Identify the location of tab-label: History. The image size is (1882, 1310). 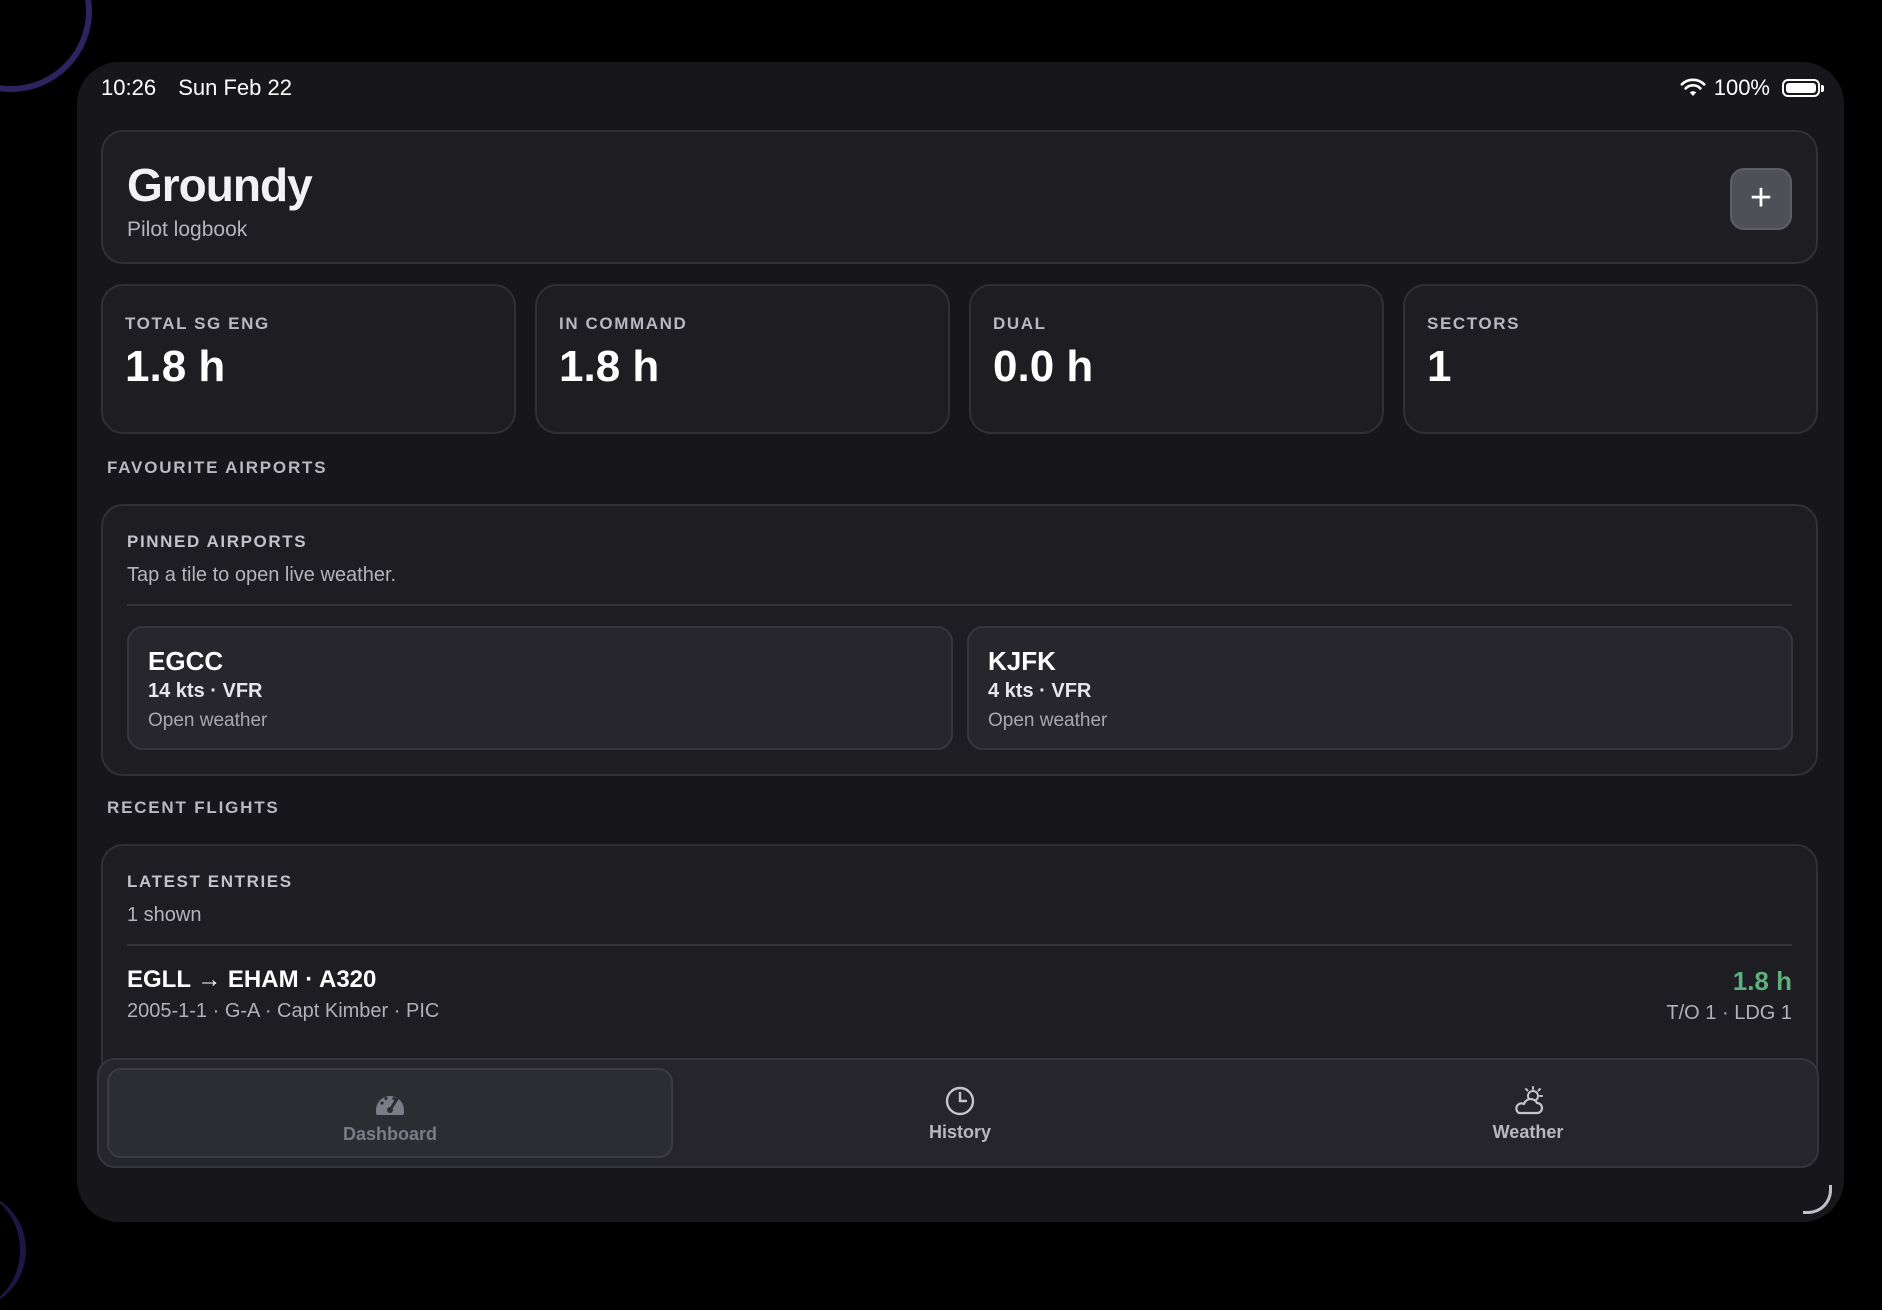
(959, 1132).